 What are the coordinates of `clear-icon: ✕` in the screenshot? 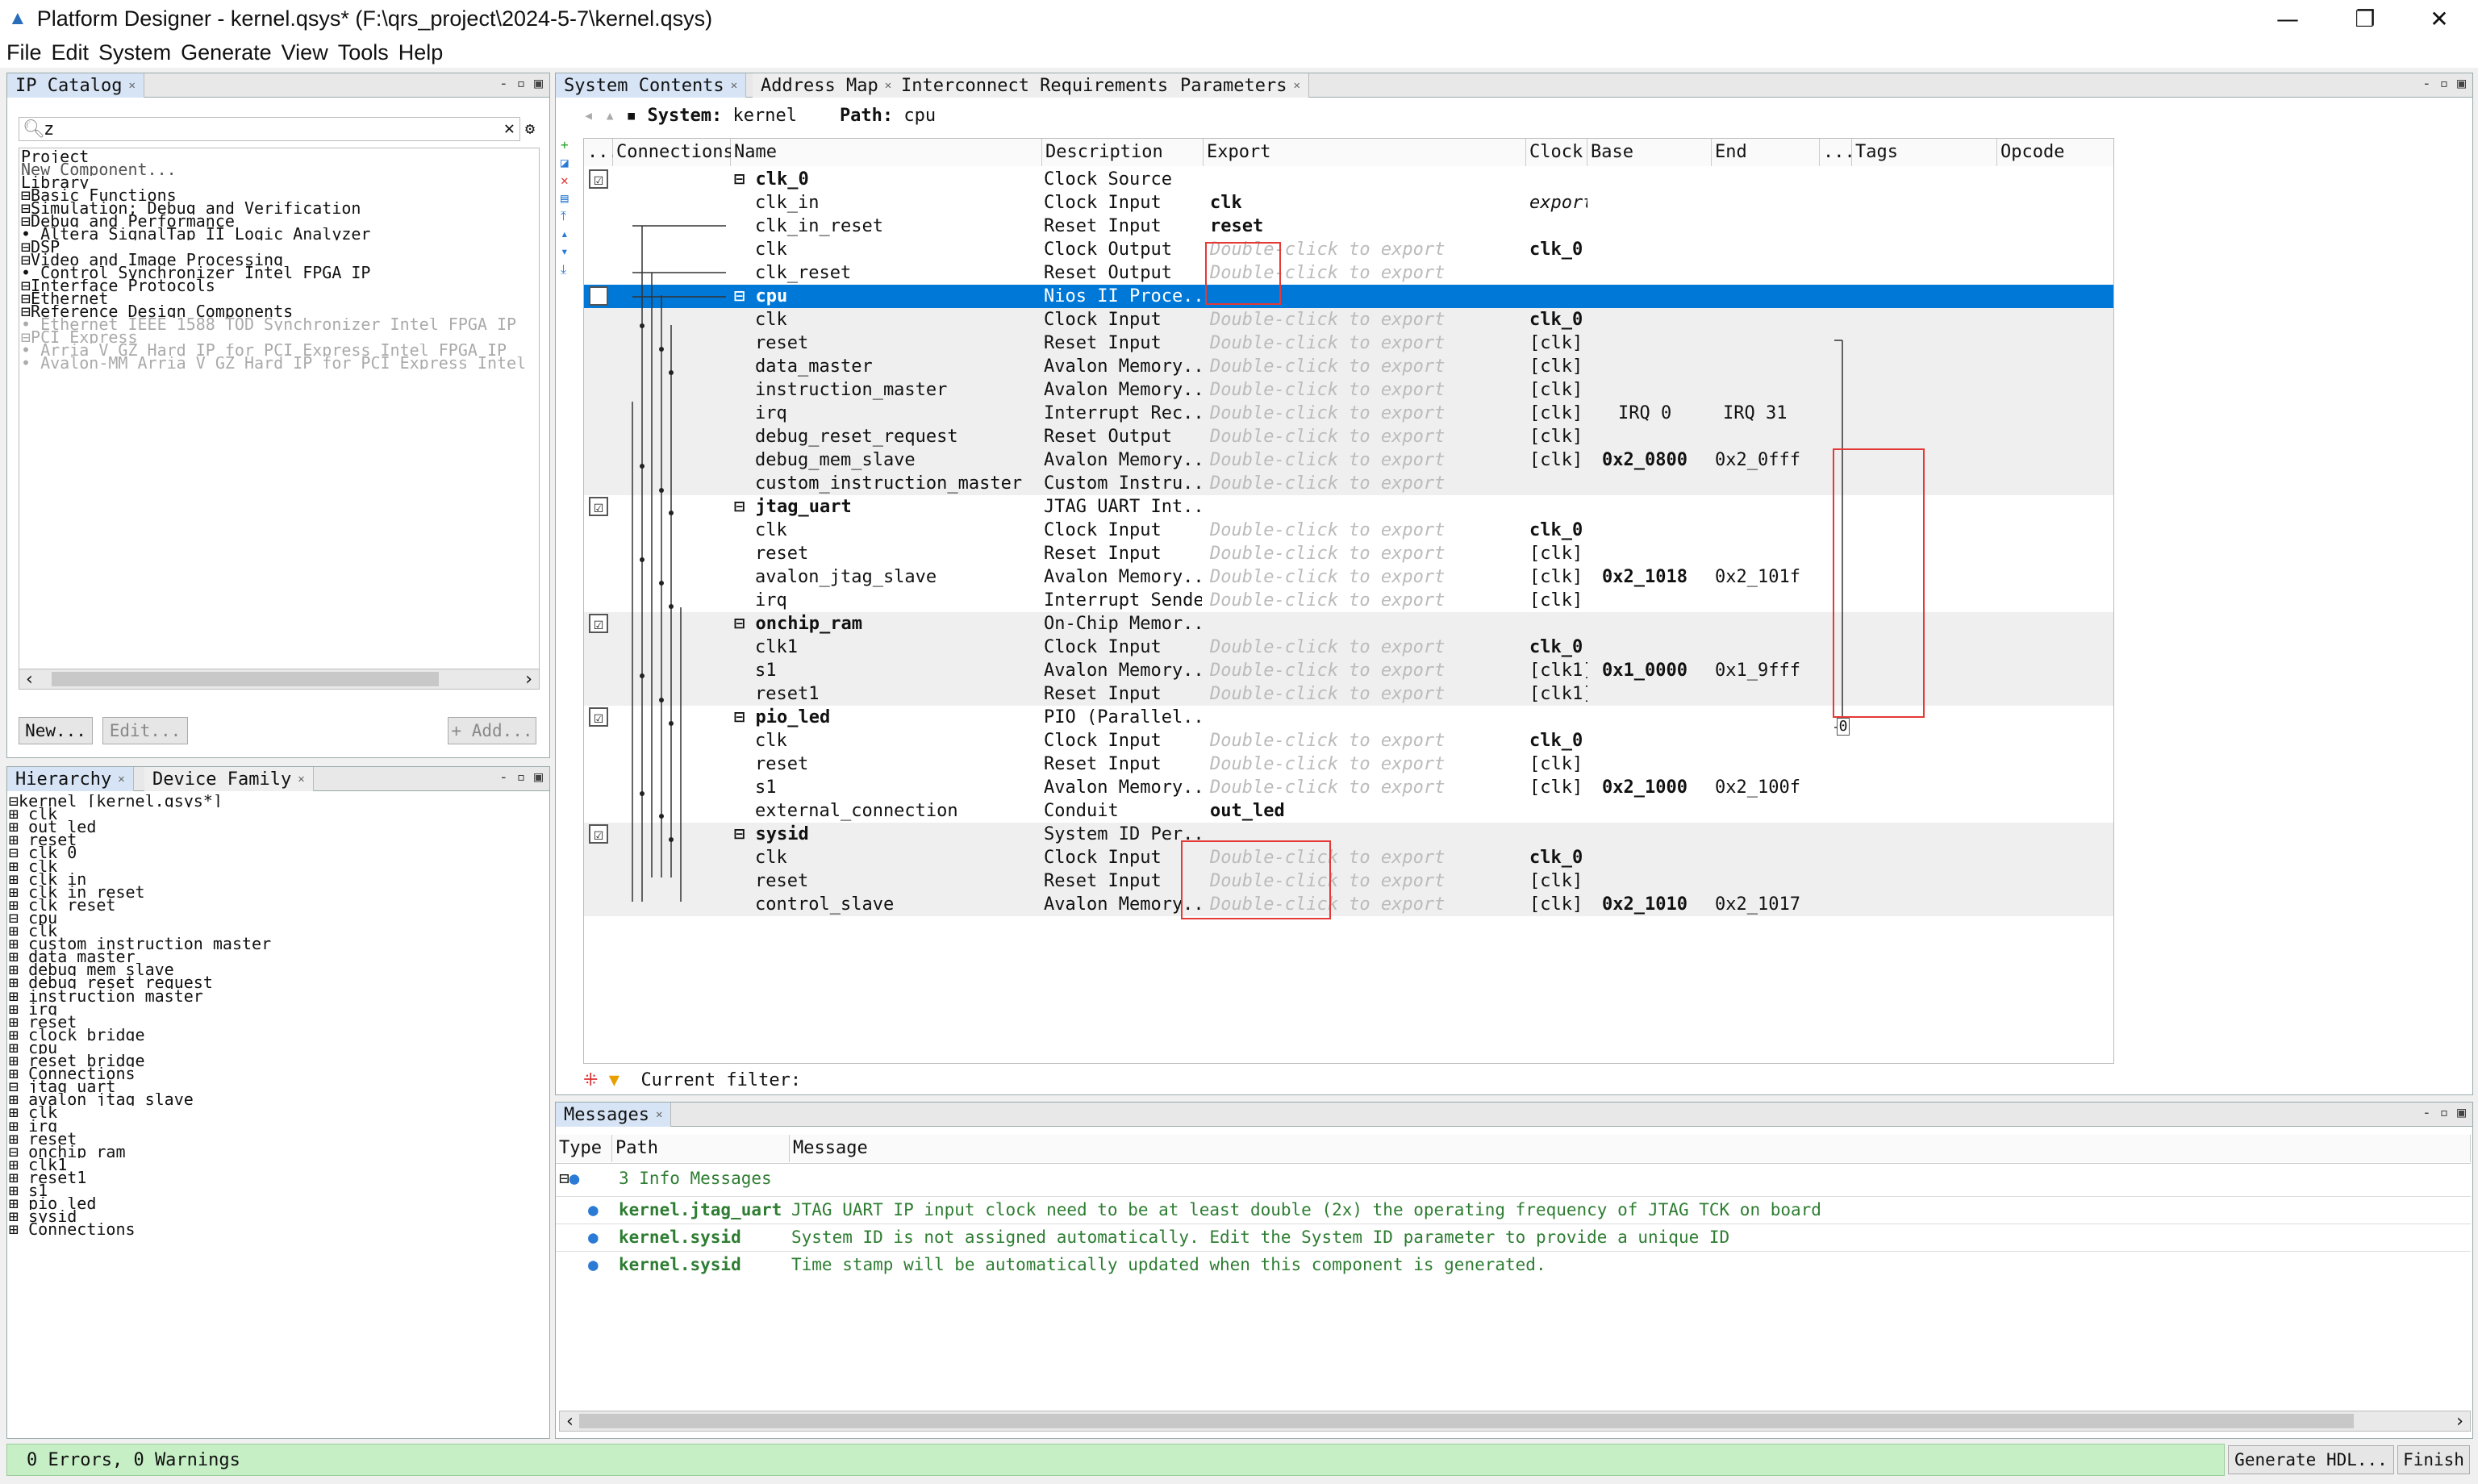 It's located at (510, 129).